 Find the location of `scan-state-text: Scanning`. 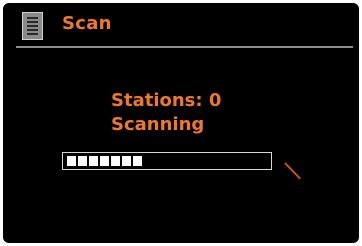

scan-state-text: Scanning is located at coordinates (158, 124).